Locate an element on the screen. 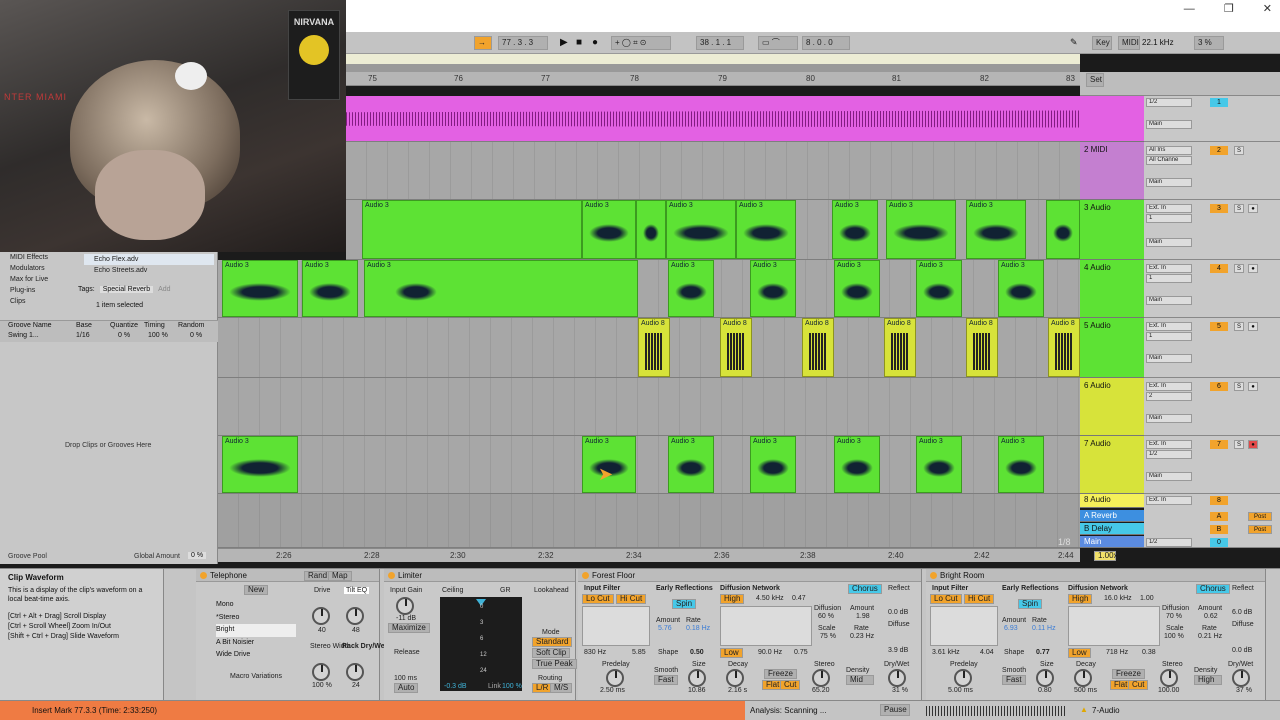 Image resolution: width=1280 pixels, height=720 pixels. rate-value: 0.11 Hz is located at coordinates (1044, 628).